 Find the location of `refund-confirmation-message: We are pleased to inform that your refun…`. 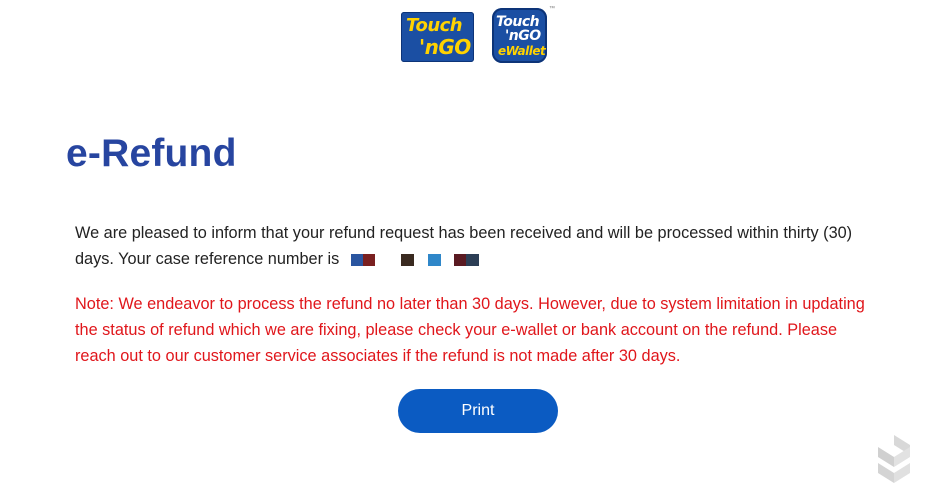

refund-confirmation-message: We are pleased to inform that your refun… is located at coordinates (475, 246).